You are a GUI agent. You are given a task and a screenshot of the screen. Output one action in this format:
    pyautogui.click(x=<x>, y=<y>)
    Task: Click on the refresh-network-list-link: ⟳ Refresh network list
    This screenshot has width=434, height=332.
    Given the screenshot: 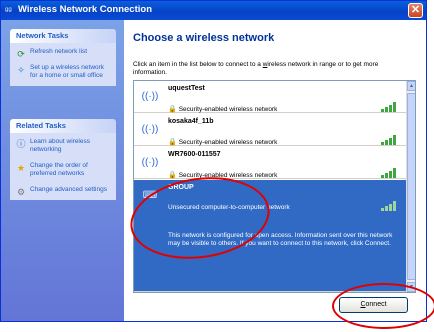 What is the action you would take?
    pyautogui.click(x=63, y=53)
    